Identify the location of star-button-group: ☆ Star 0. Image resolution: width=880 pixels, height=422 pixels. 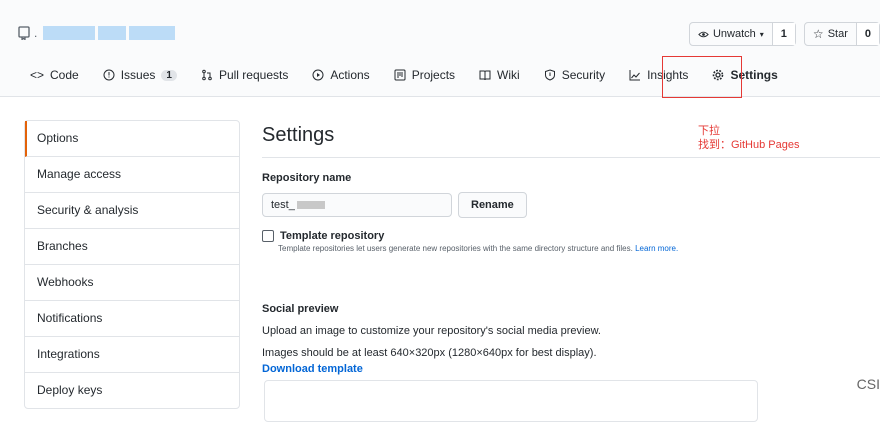
(841, 34).